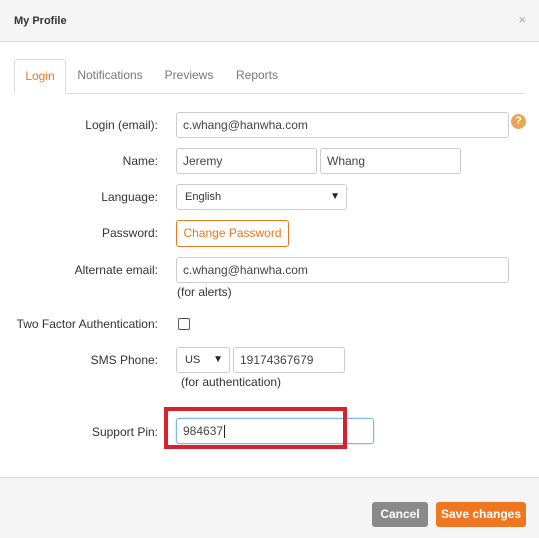  What do you see at coordinates (481, 514) in the screenshot?
I see `save-changes-button: Save changes` at bounding box center [481, 514].